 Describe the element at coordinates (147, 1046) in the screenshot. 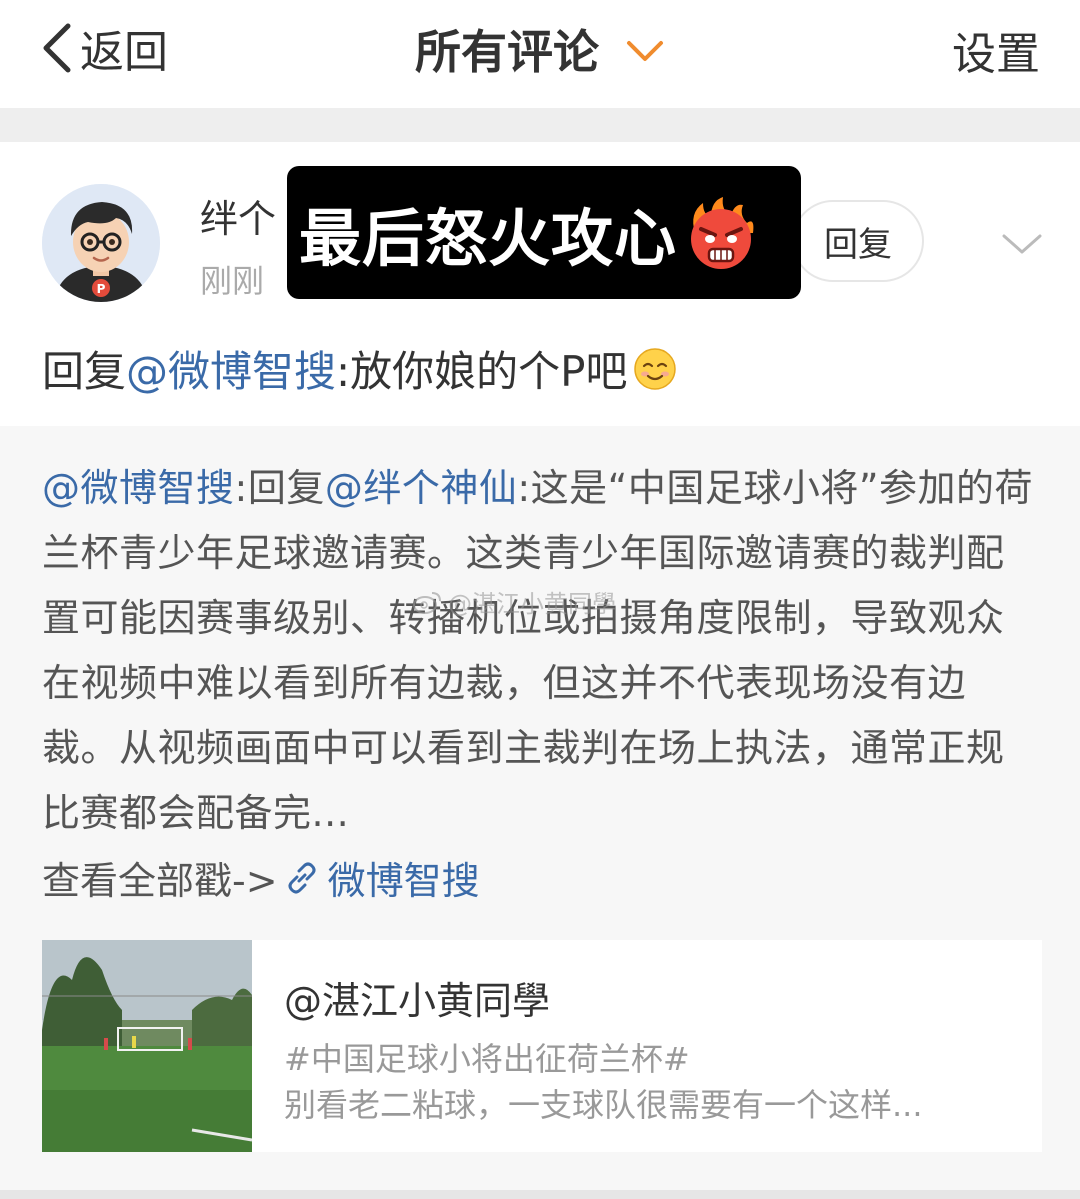

I see `video-thumbnail` at that location.